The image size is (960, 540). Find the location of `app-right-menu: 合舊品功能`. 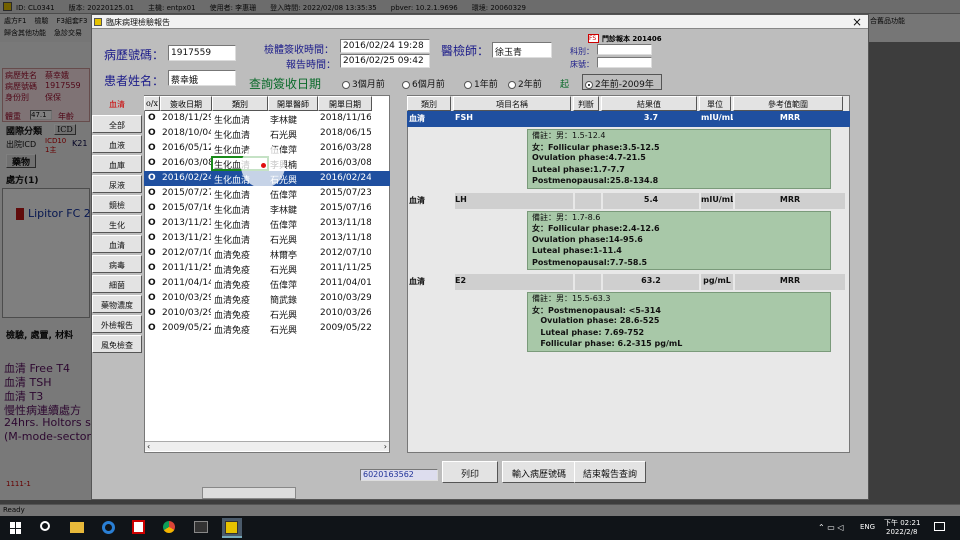

app-right-menu: 合舊品功能 is located at coordinates (910, 21).